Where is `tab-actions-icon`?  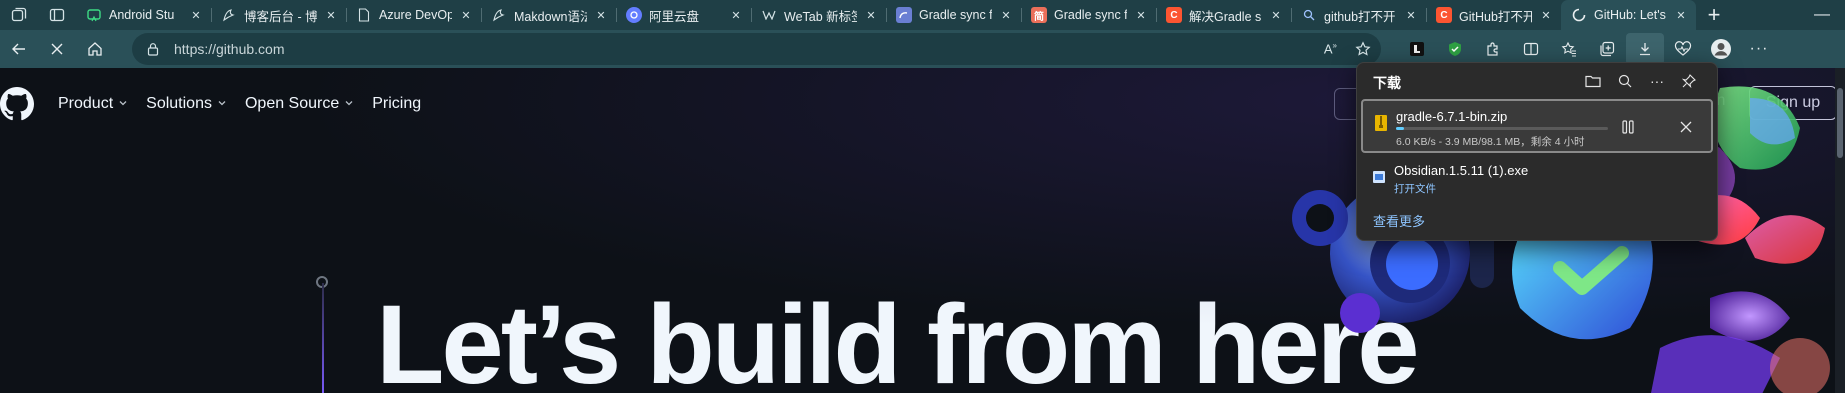 tab-actions-icon is located at coordinates (57, 15).